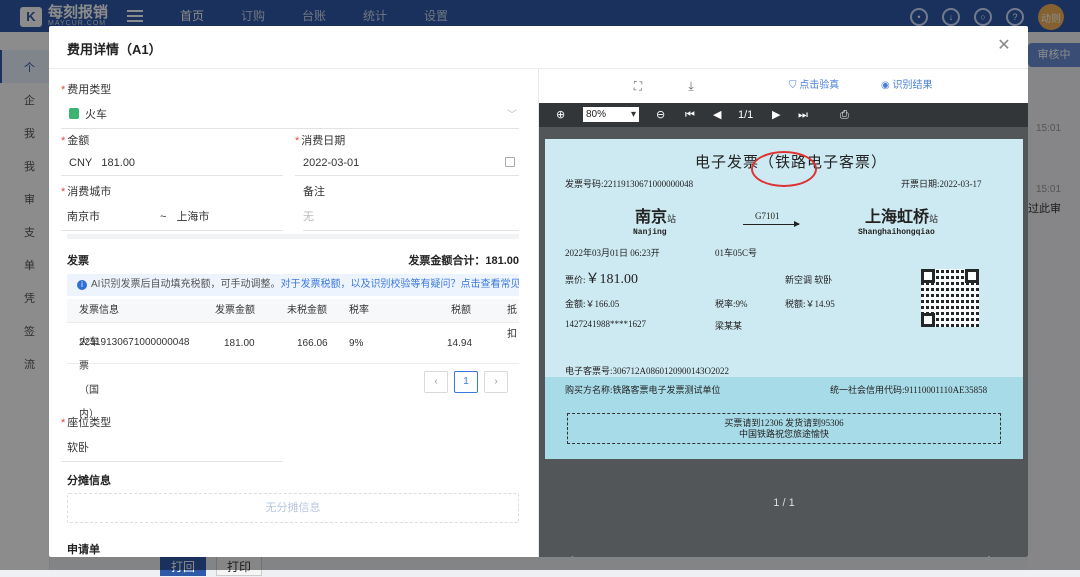 Image resolution: width=1080 pixels, height=577 pixels. Describe the element at coordinates (308, 217) in the screenshot. I see `remark-placeholder: 无` at that location.